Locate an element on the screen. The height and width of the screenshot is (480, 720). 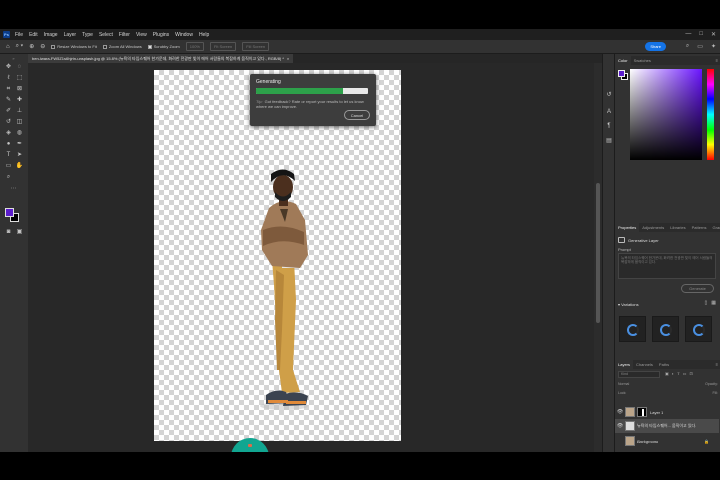
canvas-vertical-scrollbar is located at coordinates (598, 257).